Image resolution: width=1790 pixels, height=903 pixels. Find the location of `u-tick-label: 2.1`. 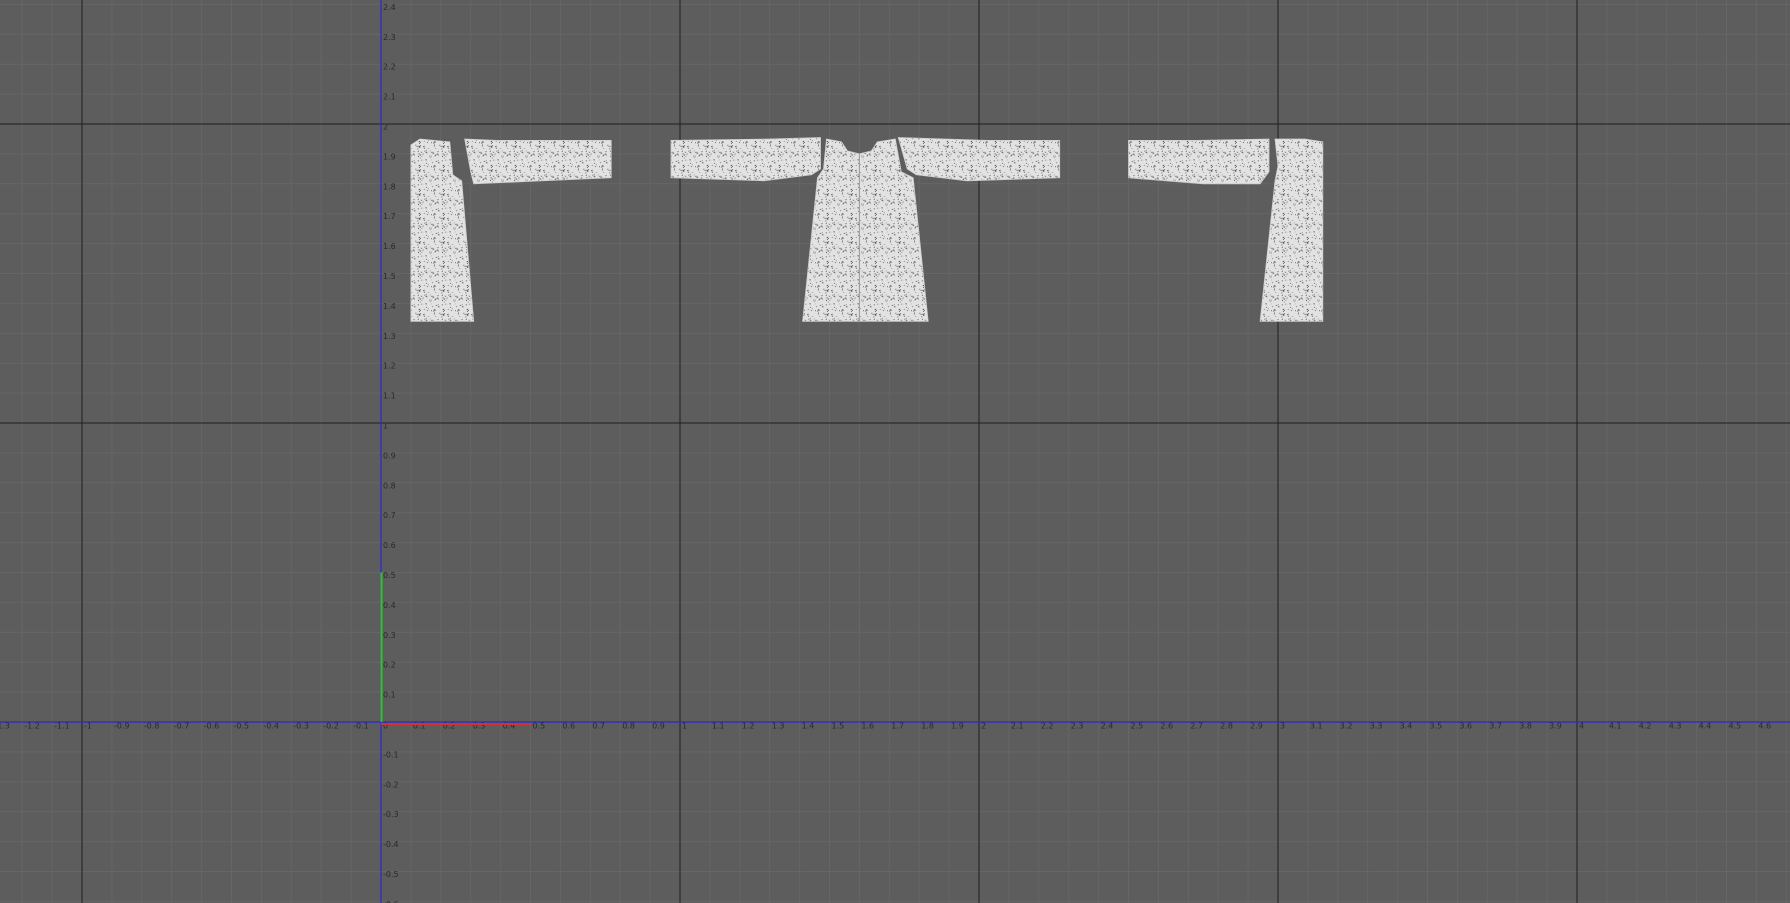

u-tick-label: 2.1 is located at coordinates (1017, 726).